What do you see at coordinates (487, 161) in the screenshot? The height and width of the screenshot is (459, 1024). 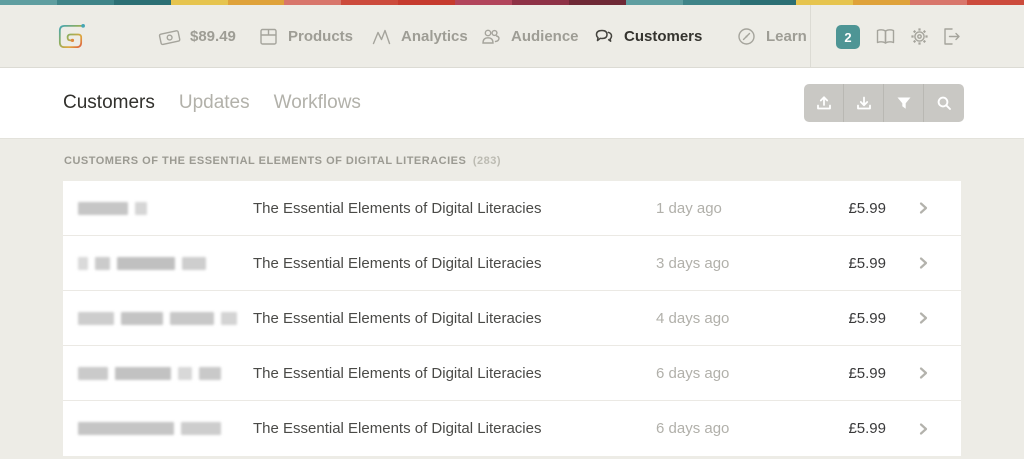 I see `section-count: (283)` at bounding box center [487, 161].